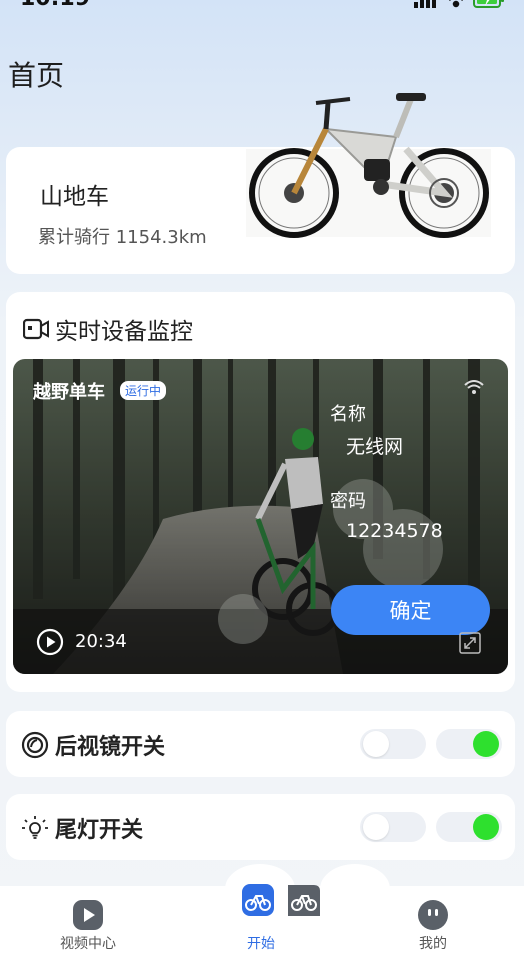  I want to click on wifi-icon, so click(474, 387).